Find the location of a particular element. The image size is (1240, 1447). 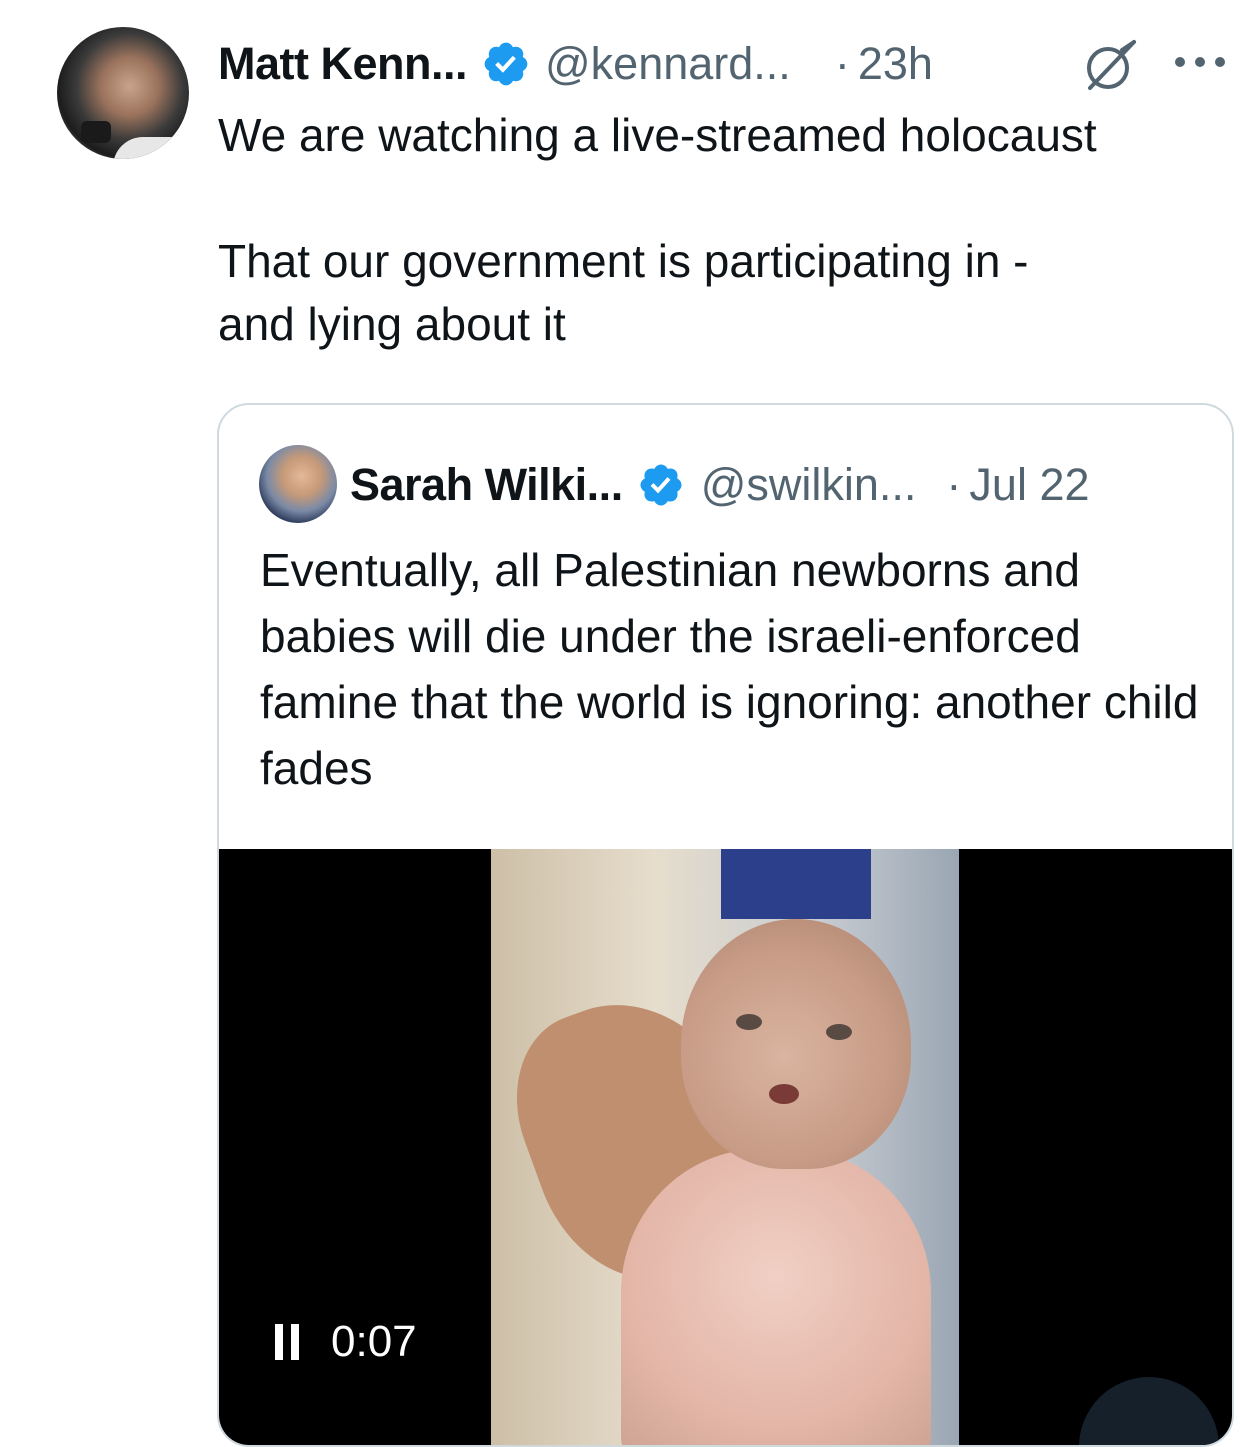

video-controls: 0:07 is located at coordinates (346, 1342).